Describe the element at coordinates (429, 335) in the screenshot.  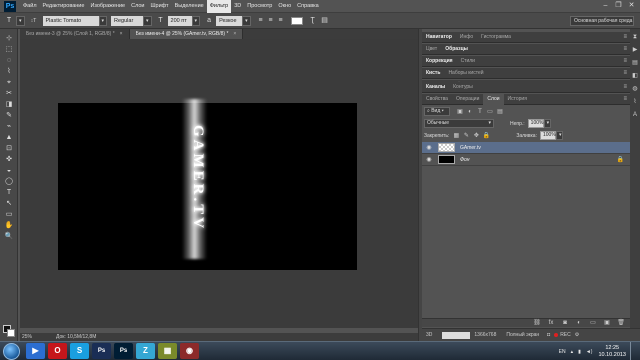
I see `timeline-label: 3D` at that location.